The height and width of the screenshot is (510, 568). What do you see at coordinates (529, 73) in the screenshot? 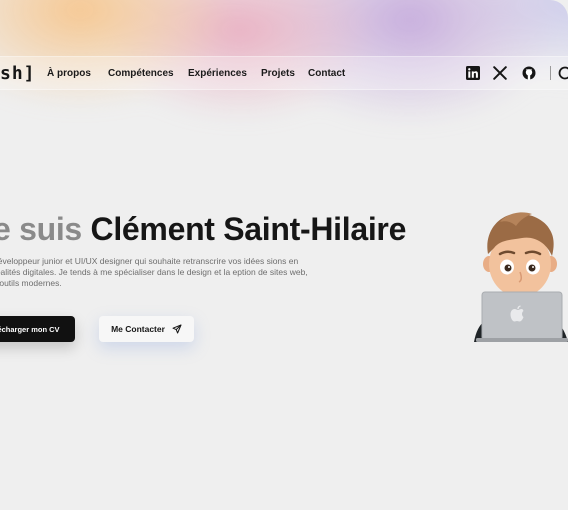
I see `github-icon` at bounding box center [529, 73].